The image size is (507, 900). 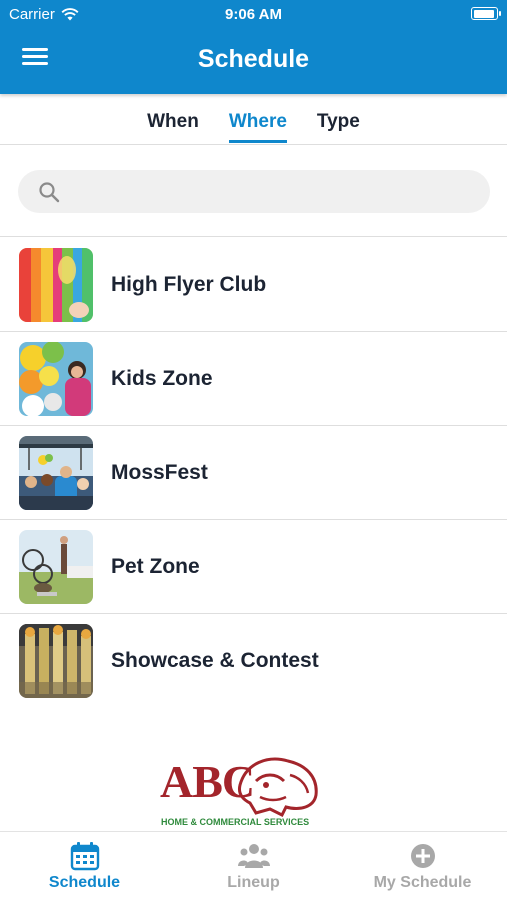 I want to click on thumbnail-pets, so click(x=56, y=567).